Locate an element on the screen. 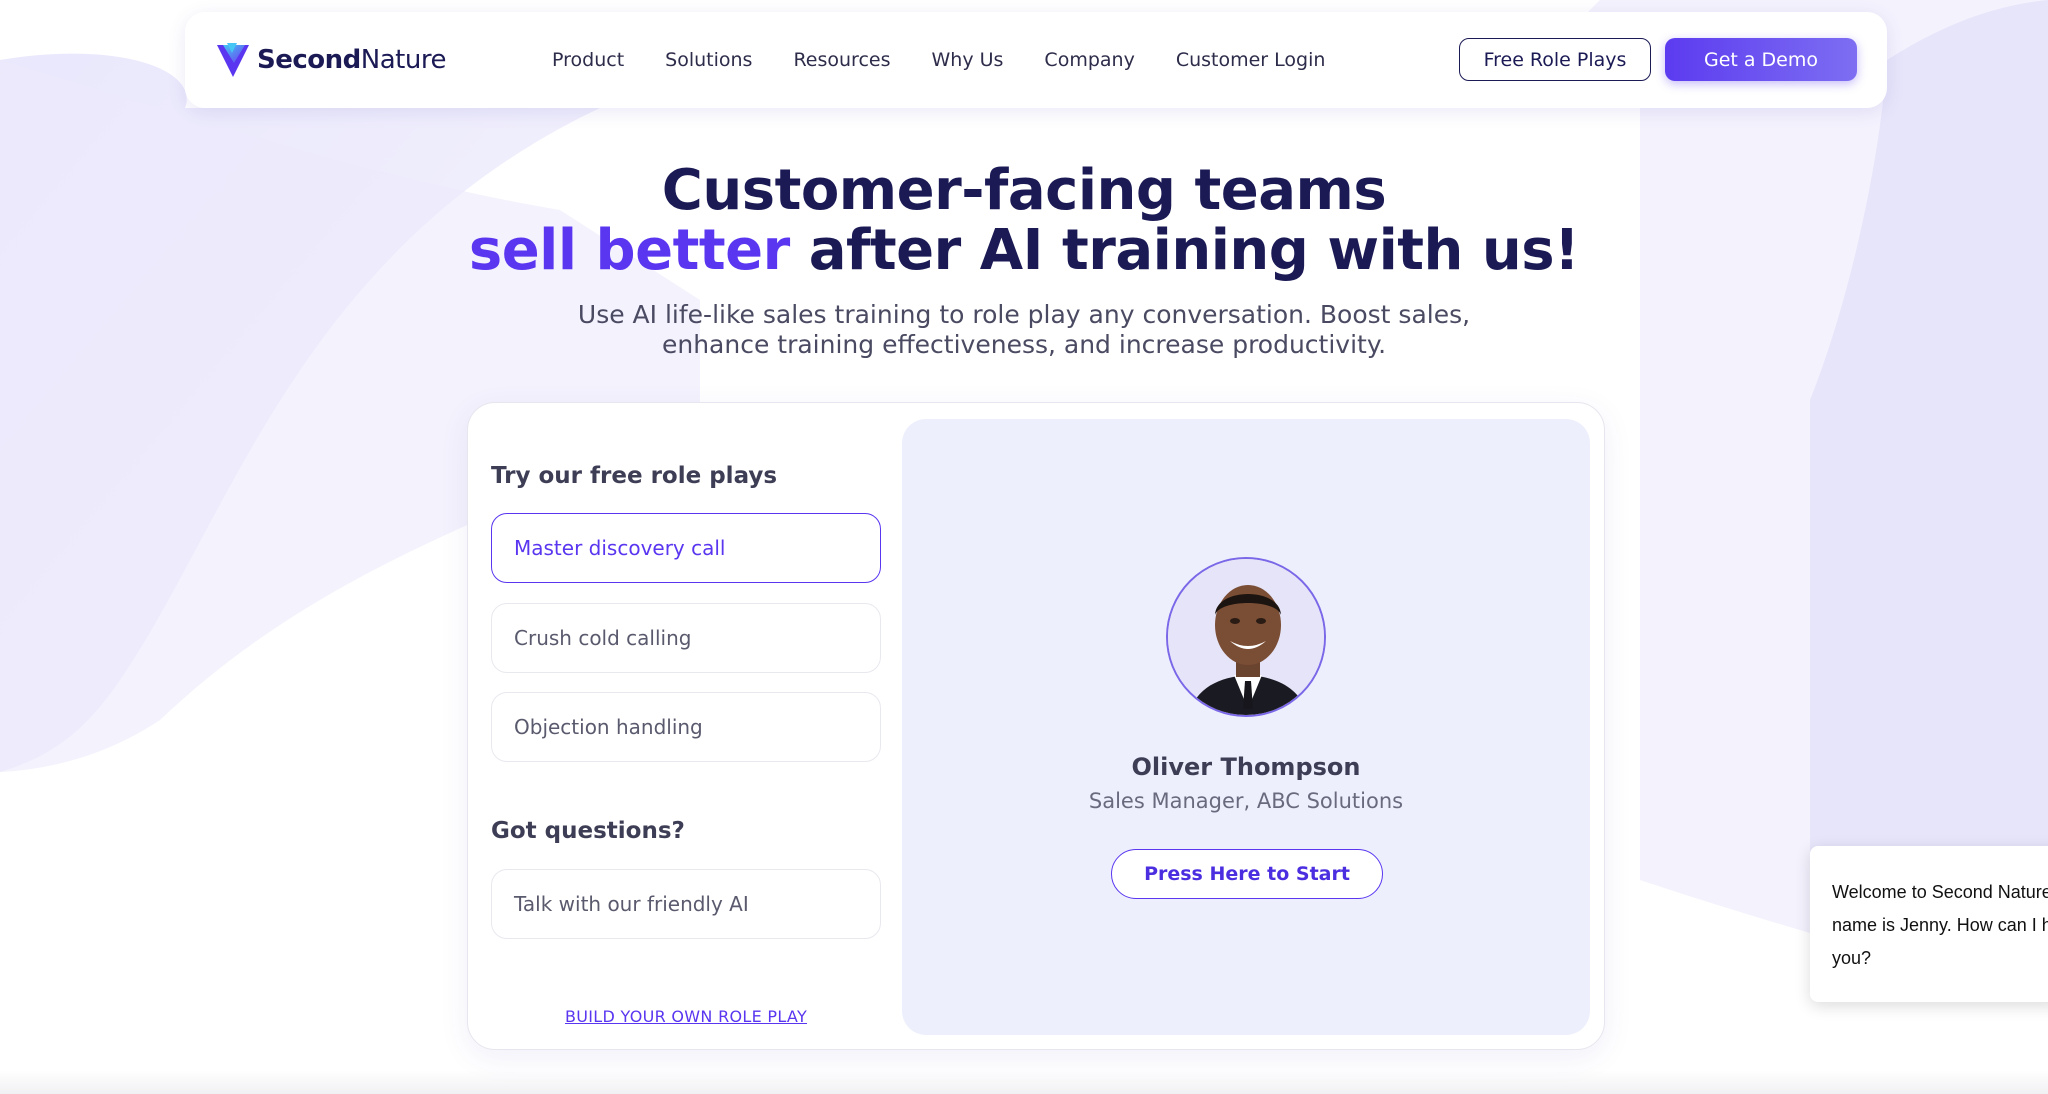 The image size is (2048, 1094). build-role-play-link: BUILD YOUR OWN ROLE PLAY is located at coordinates (686, 1016).